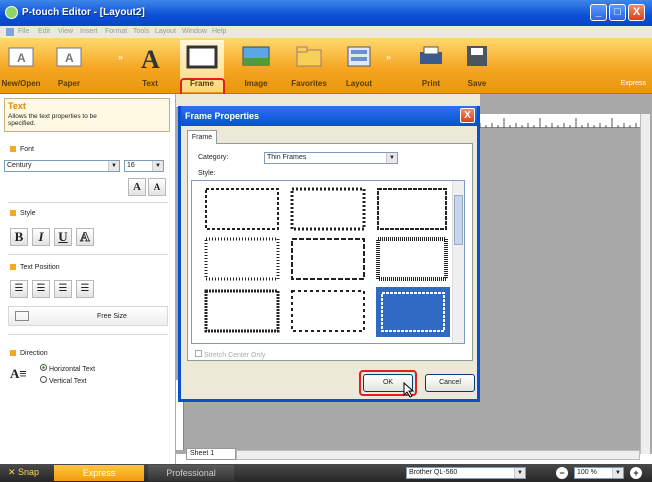 Image resolution: width=652 pixels, height=482 pixels. What do you see at coordinates (44, 31) in the screenshot?
I see `menu-edit: Edit` at bounding box center [44, 31].